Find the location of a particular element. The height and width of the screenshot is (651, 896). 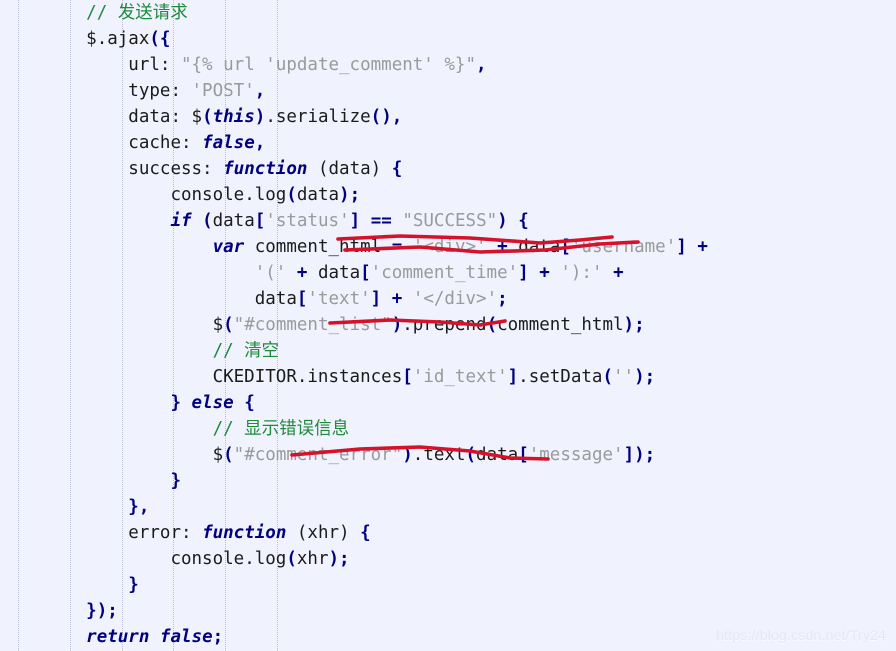

code-token: '<div>' is located at coordinates (449, 247).